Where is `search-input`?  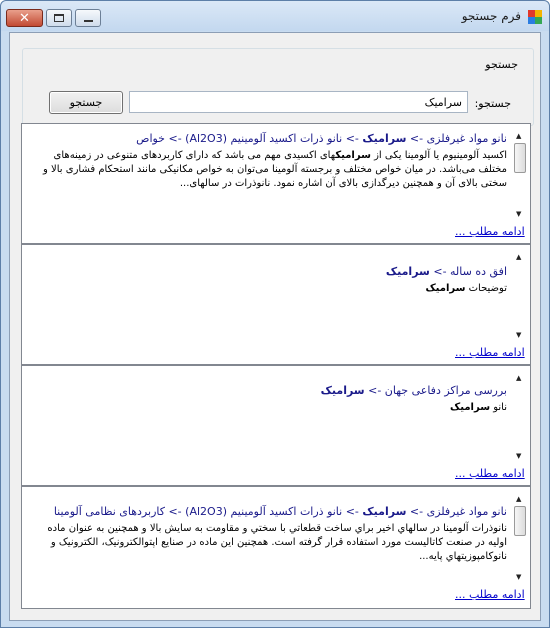 search-input is located at coordinates (298, 102).